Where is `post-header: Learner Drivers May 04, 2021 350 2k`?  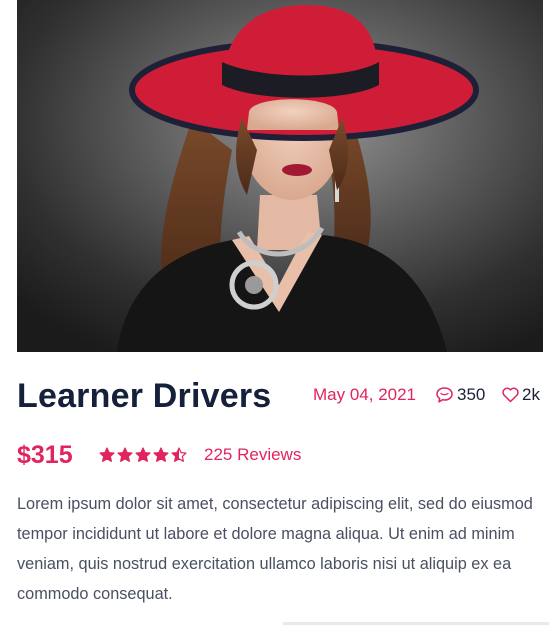
post-header: Learner Drivers May 04, 2021 350 2k is located at coordinates (280, 396).